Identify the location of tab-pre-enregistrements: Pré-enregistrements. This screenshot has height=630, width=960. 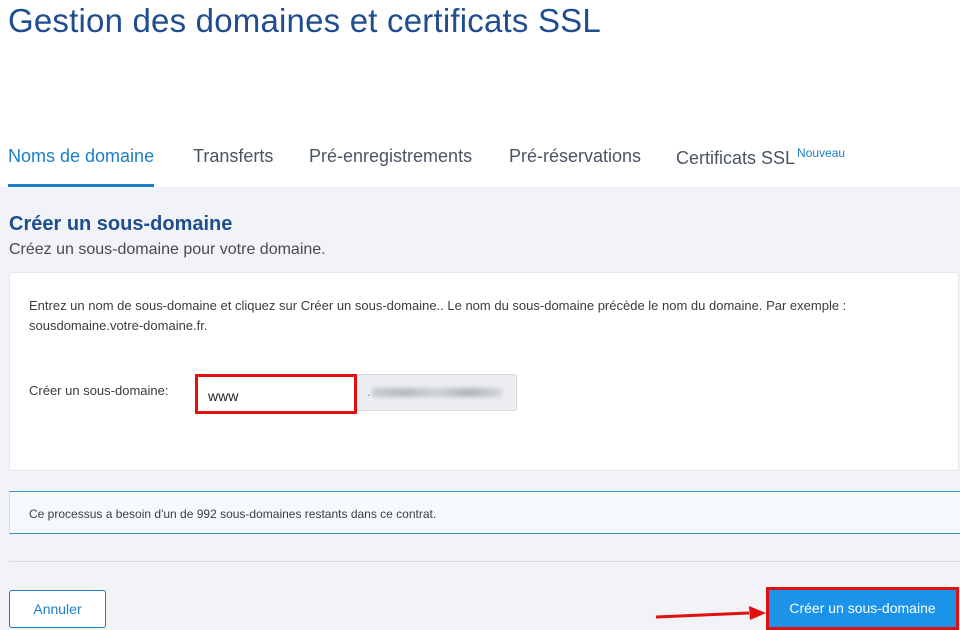
(390, 166).